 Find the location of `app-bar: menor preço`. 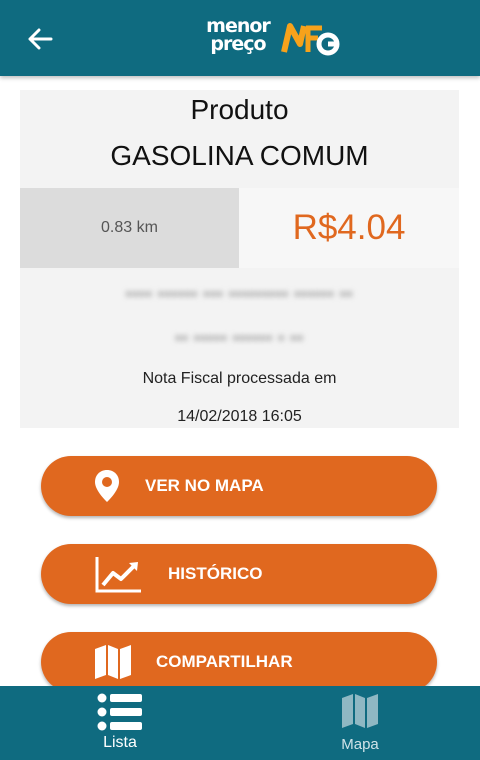

app-bar: menor preço is located at coordinates (240, 38).